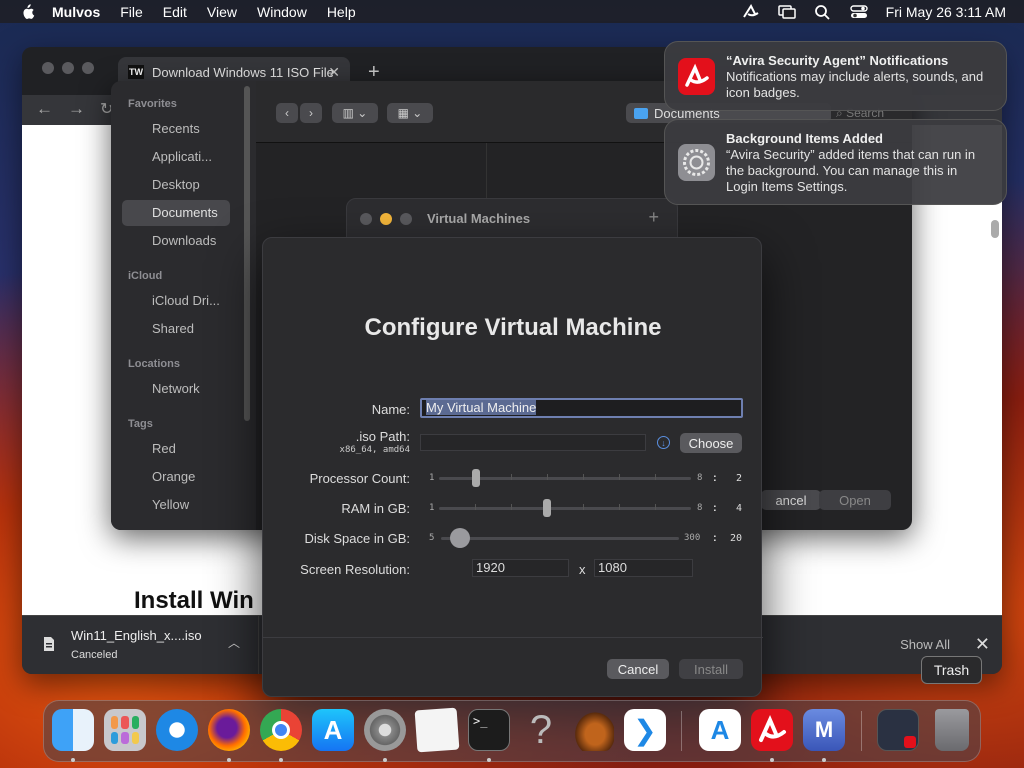  I want to click on menu-view: View, so click(222, 12).